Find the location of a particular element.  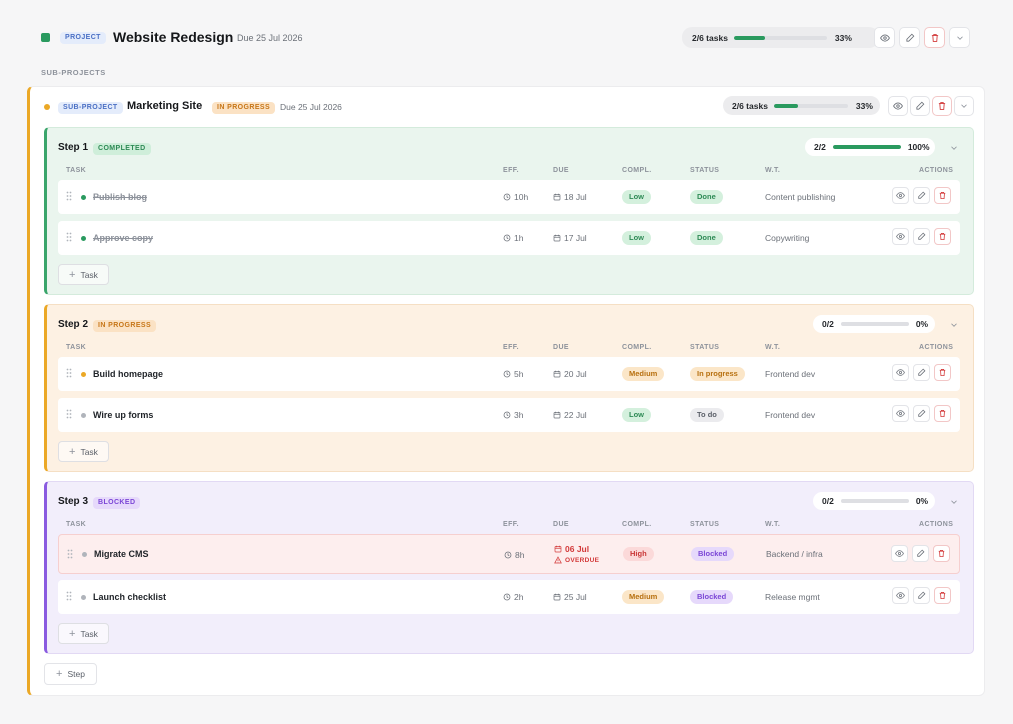

step-task-count: 2/2 is located at coordinates (820, 147).